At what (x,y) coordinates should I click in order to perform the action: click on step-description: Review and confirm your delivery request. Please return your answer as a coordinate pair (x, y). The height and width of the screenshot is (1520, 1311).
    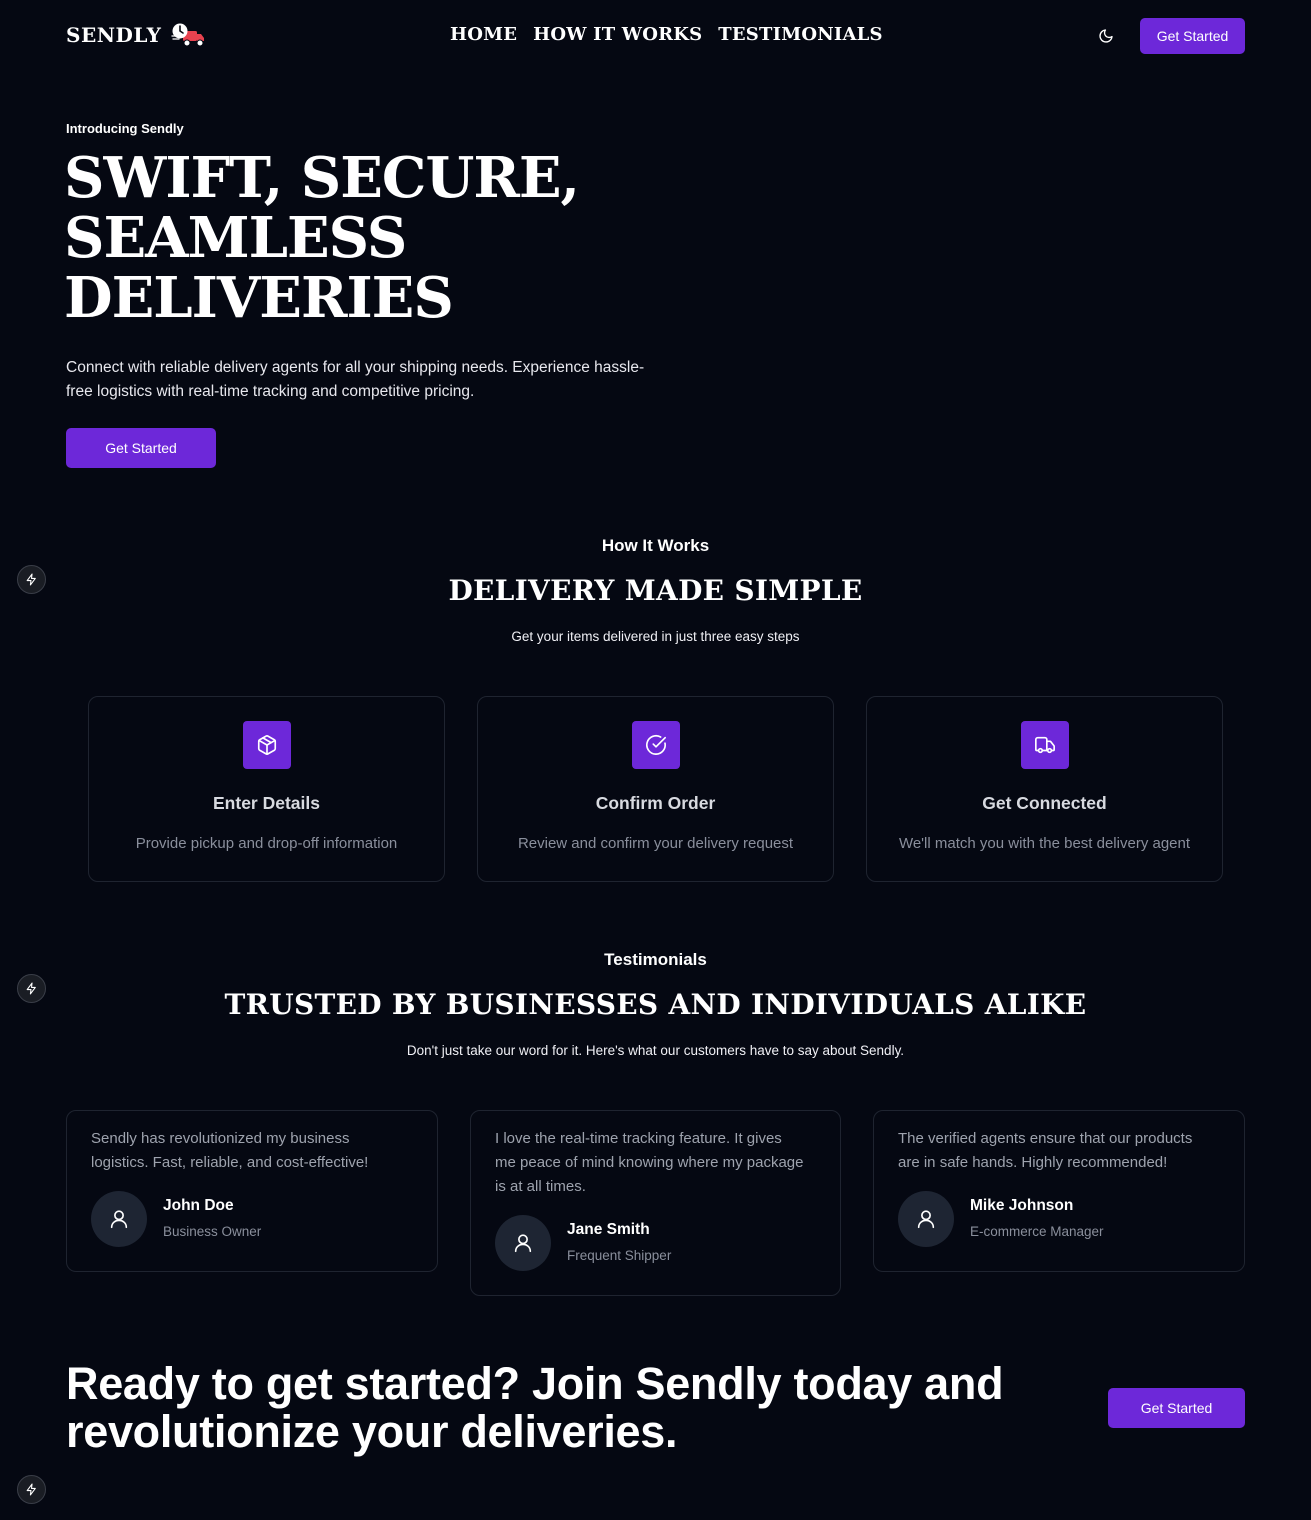
    Looking at the image, I should click on (655, 843).